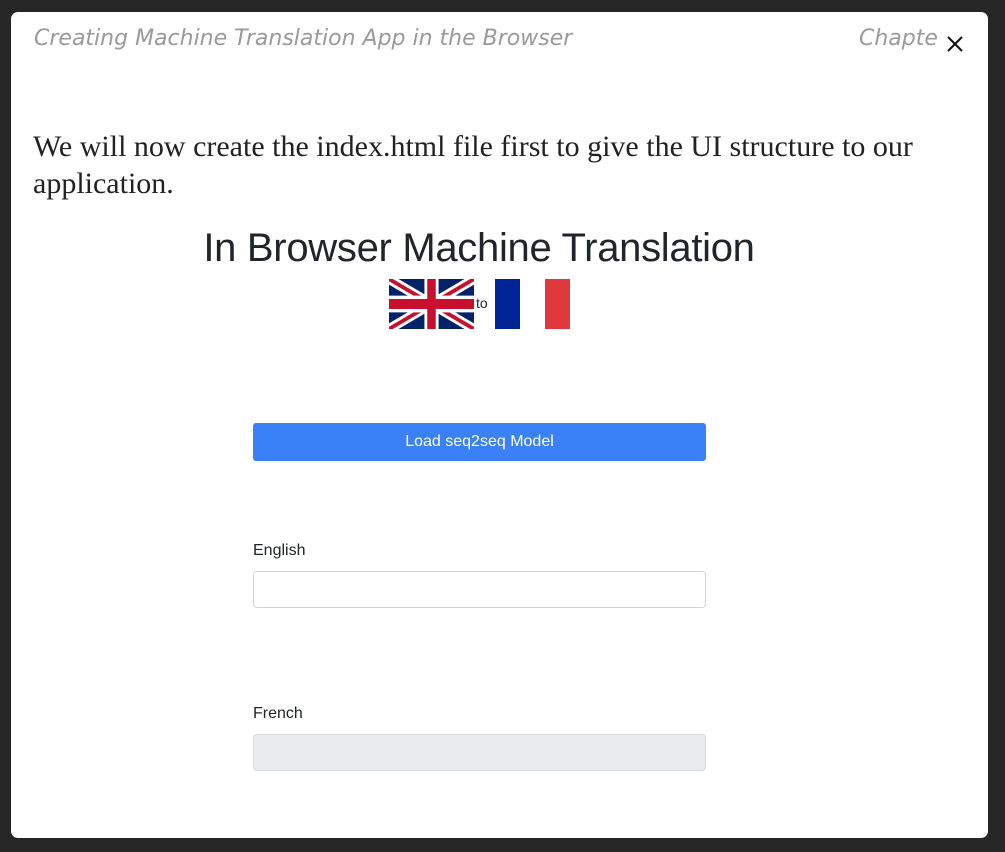  What do you see at coordinates (479, 752) in the screenshot?
I see `french-output` at bounding box center [479, 752].